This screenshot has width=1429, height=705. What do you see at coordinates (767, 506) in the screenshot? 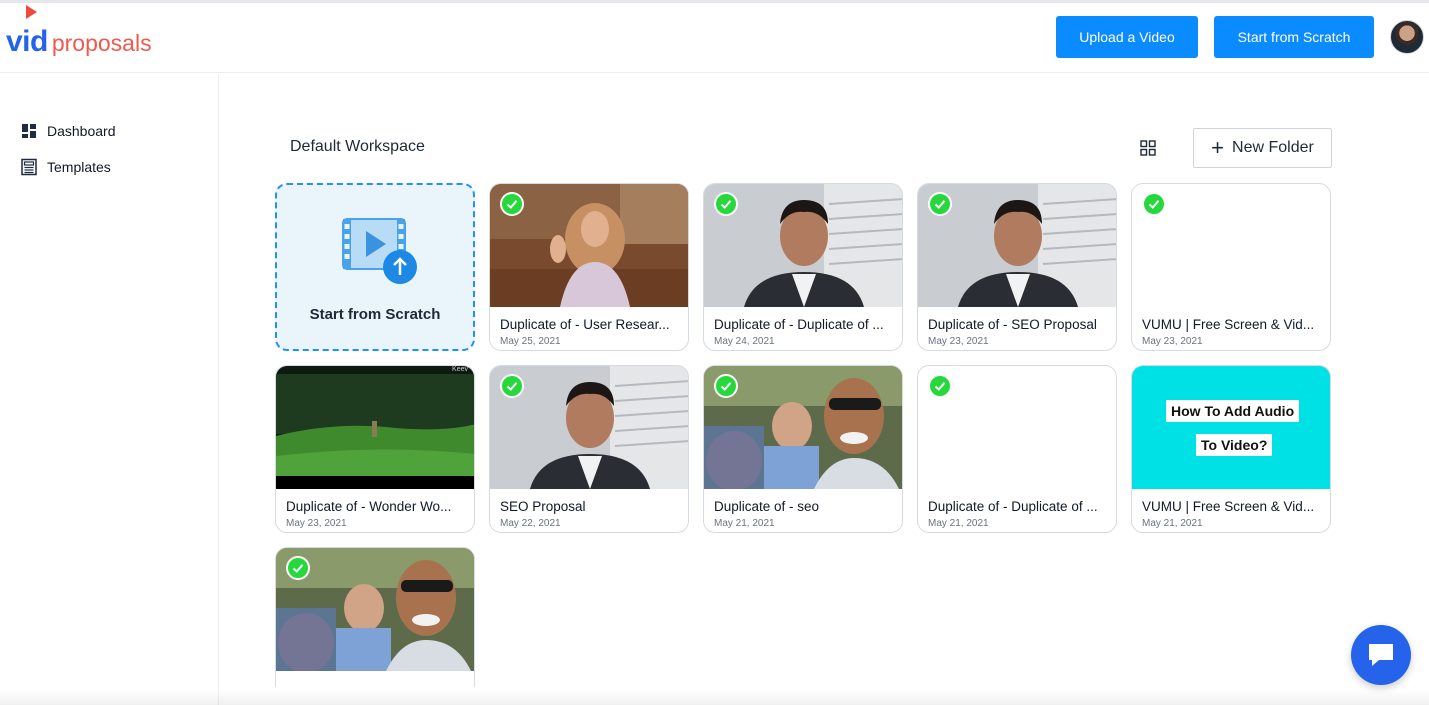
I see `video-title: Duplicate of - seo` at bounding box center [767, 506].